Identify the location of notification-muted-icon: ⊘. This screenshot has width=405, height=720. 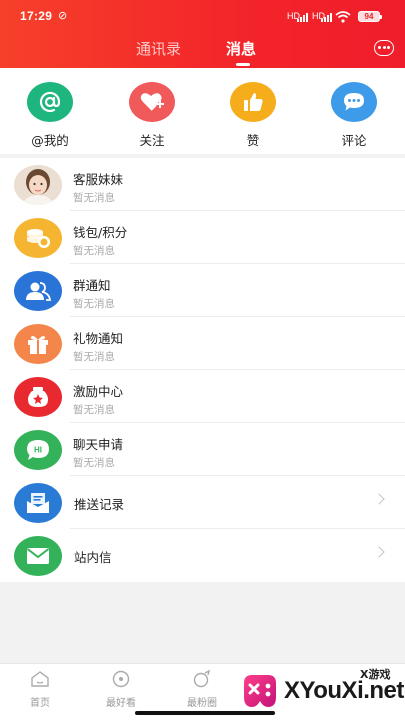
(63, 15).